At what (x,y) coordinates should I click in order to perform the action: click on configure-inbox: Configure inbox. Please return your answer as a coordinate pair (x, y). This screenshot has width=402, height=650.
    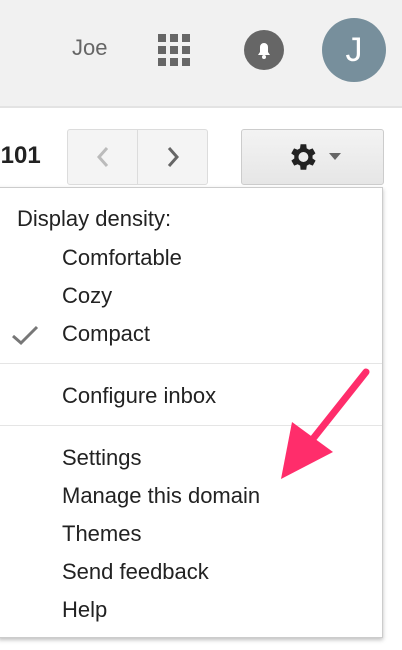
    Looking at the image, I should click on (139, 396).